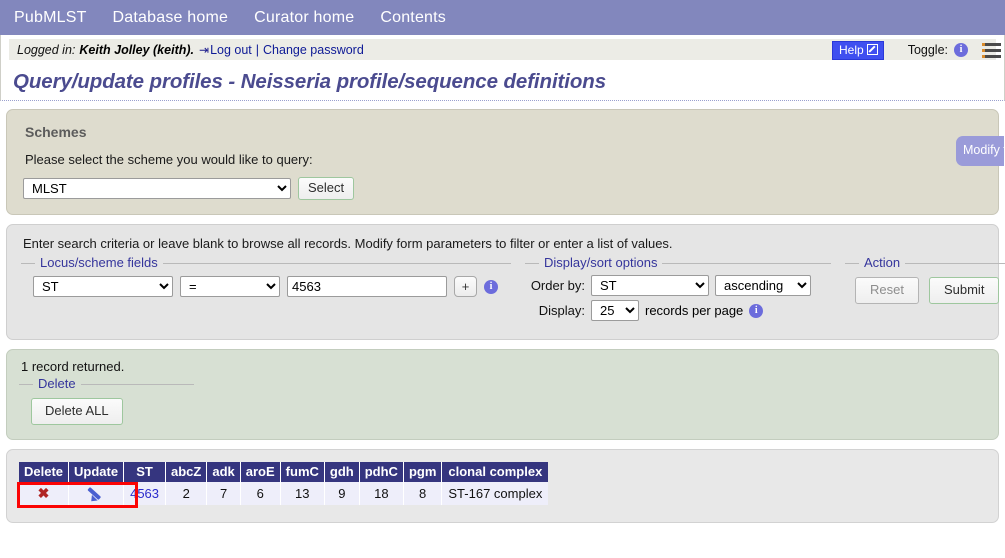  What do you see at coordinates (145, 472) in the screenshot?
I see `header-st: ST` at bounding box center [145, 472].